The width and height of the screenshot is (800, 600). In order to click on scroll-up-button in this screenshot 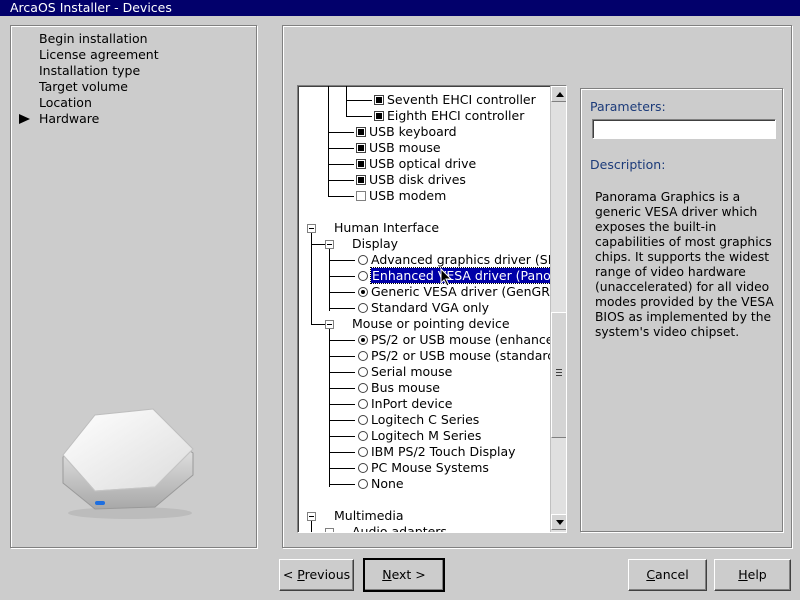, I will do `click(558, 94)`.